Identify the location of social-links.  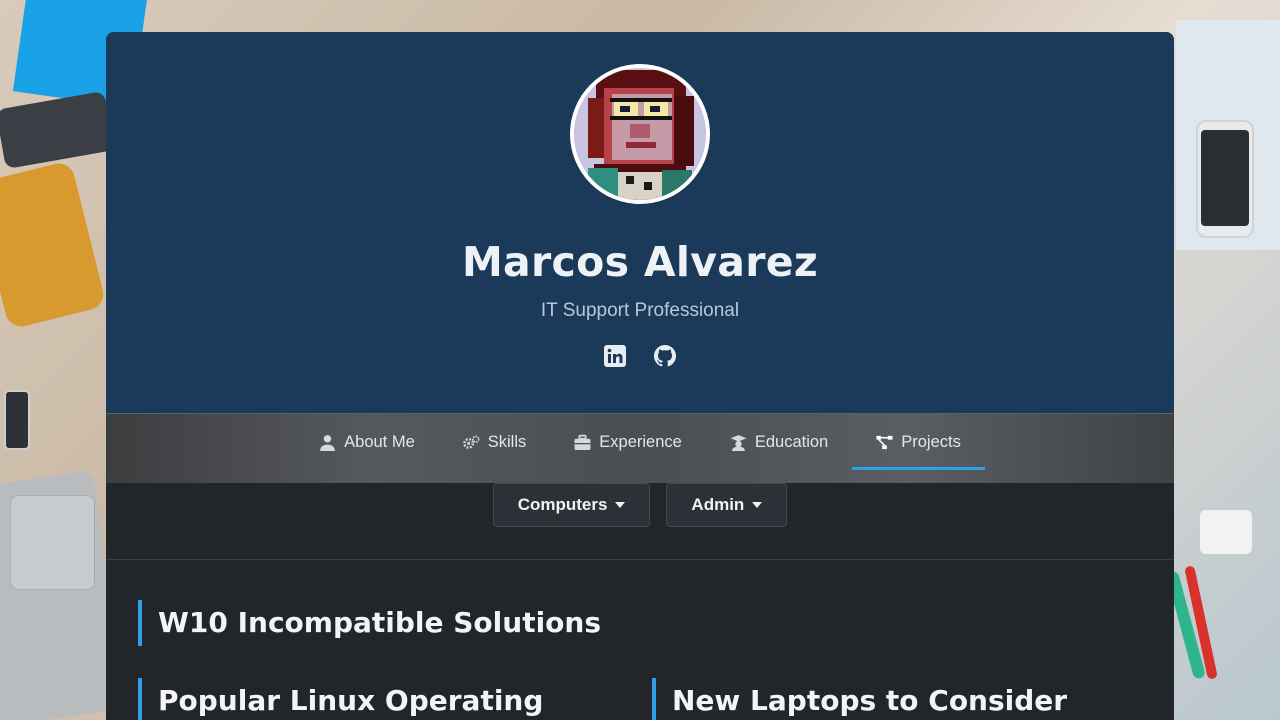
(640, 356).